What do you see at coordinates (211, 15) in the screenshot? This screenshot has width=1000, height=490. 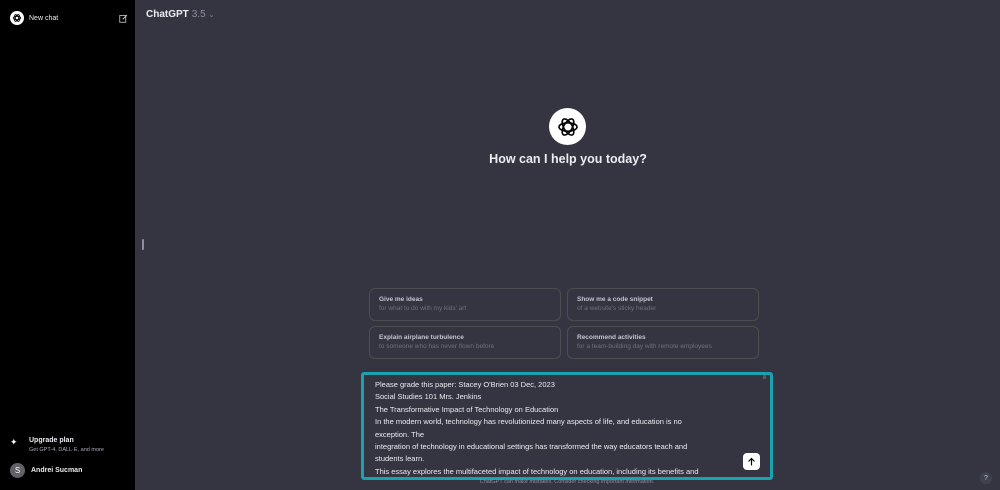 I see `chevron-down-icon: ⌄` at bounding box center [211, 15].